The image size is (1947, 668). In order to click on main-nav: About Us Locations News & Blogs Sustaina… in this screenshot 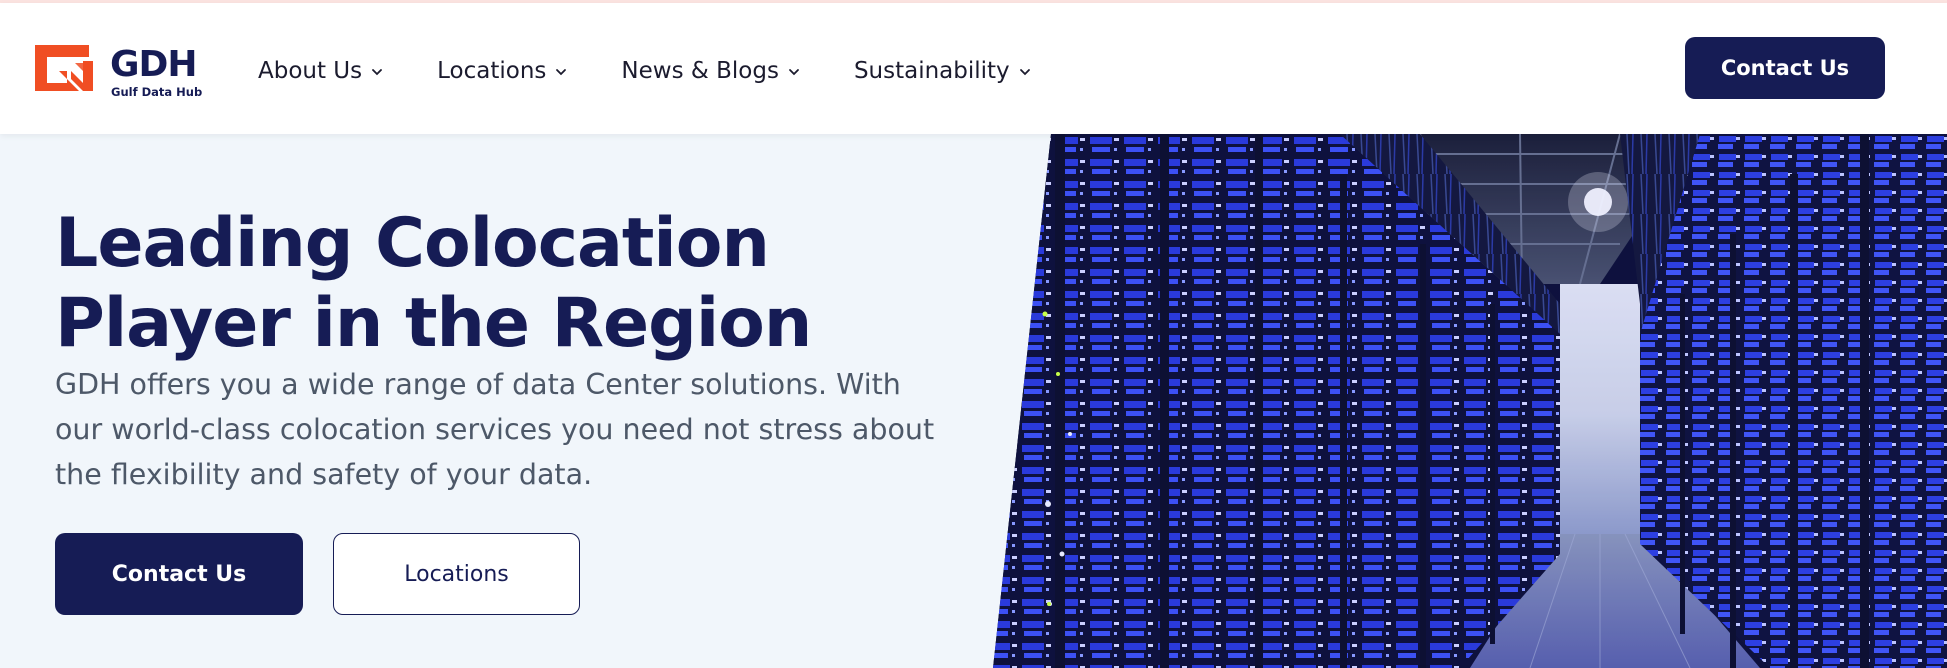, I will do `click(671, 71)`.